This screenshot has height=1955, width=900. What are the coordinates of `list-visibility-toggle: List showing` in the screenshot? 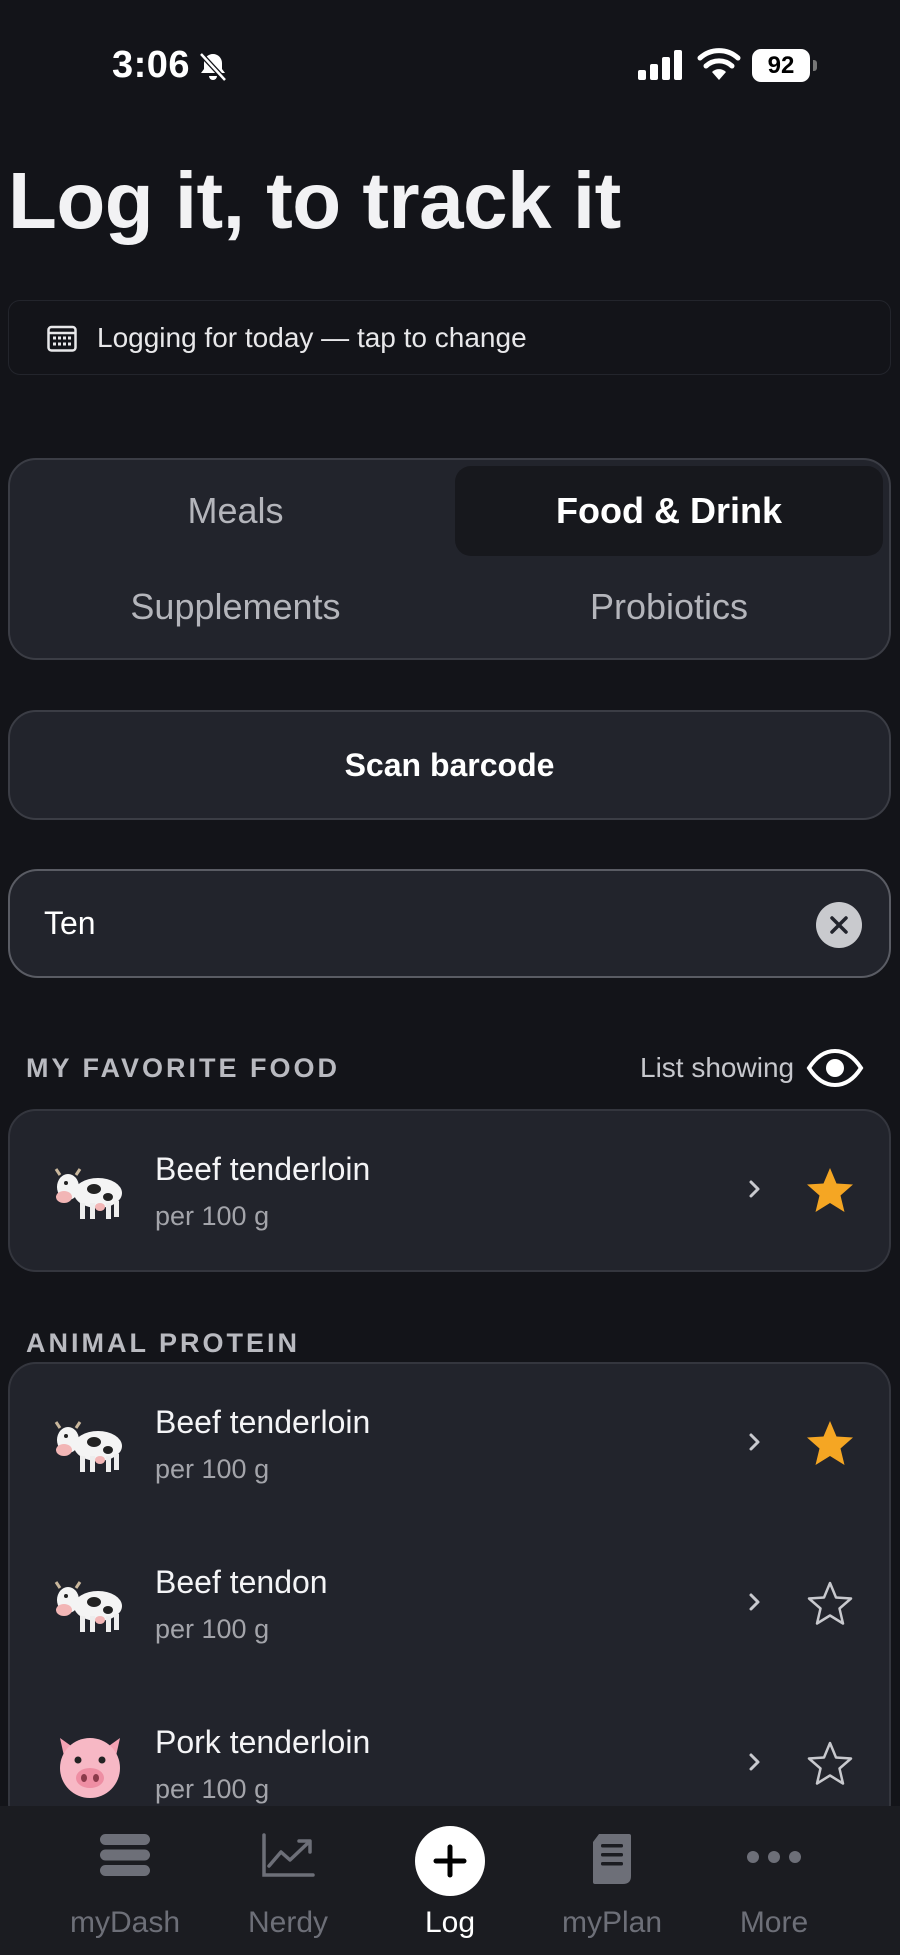 It's located at (752, 1068).